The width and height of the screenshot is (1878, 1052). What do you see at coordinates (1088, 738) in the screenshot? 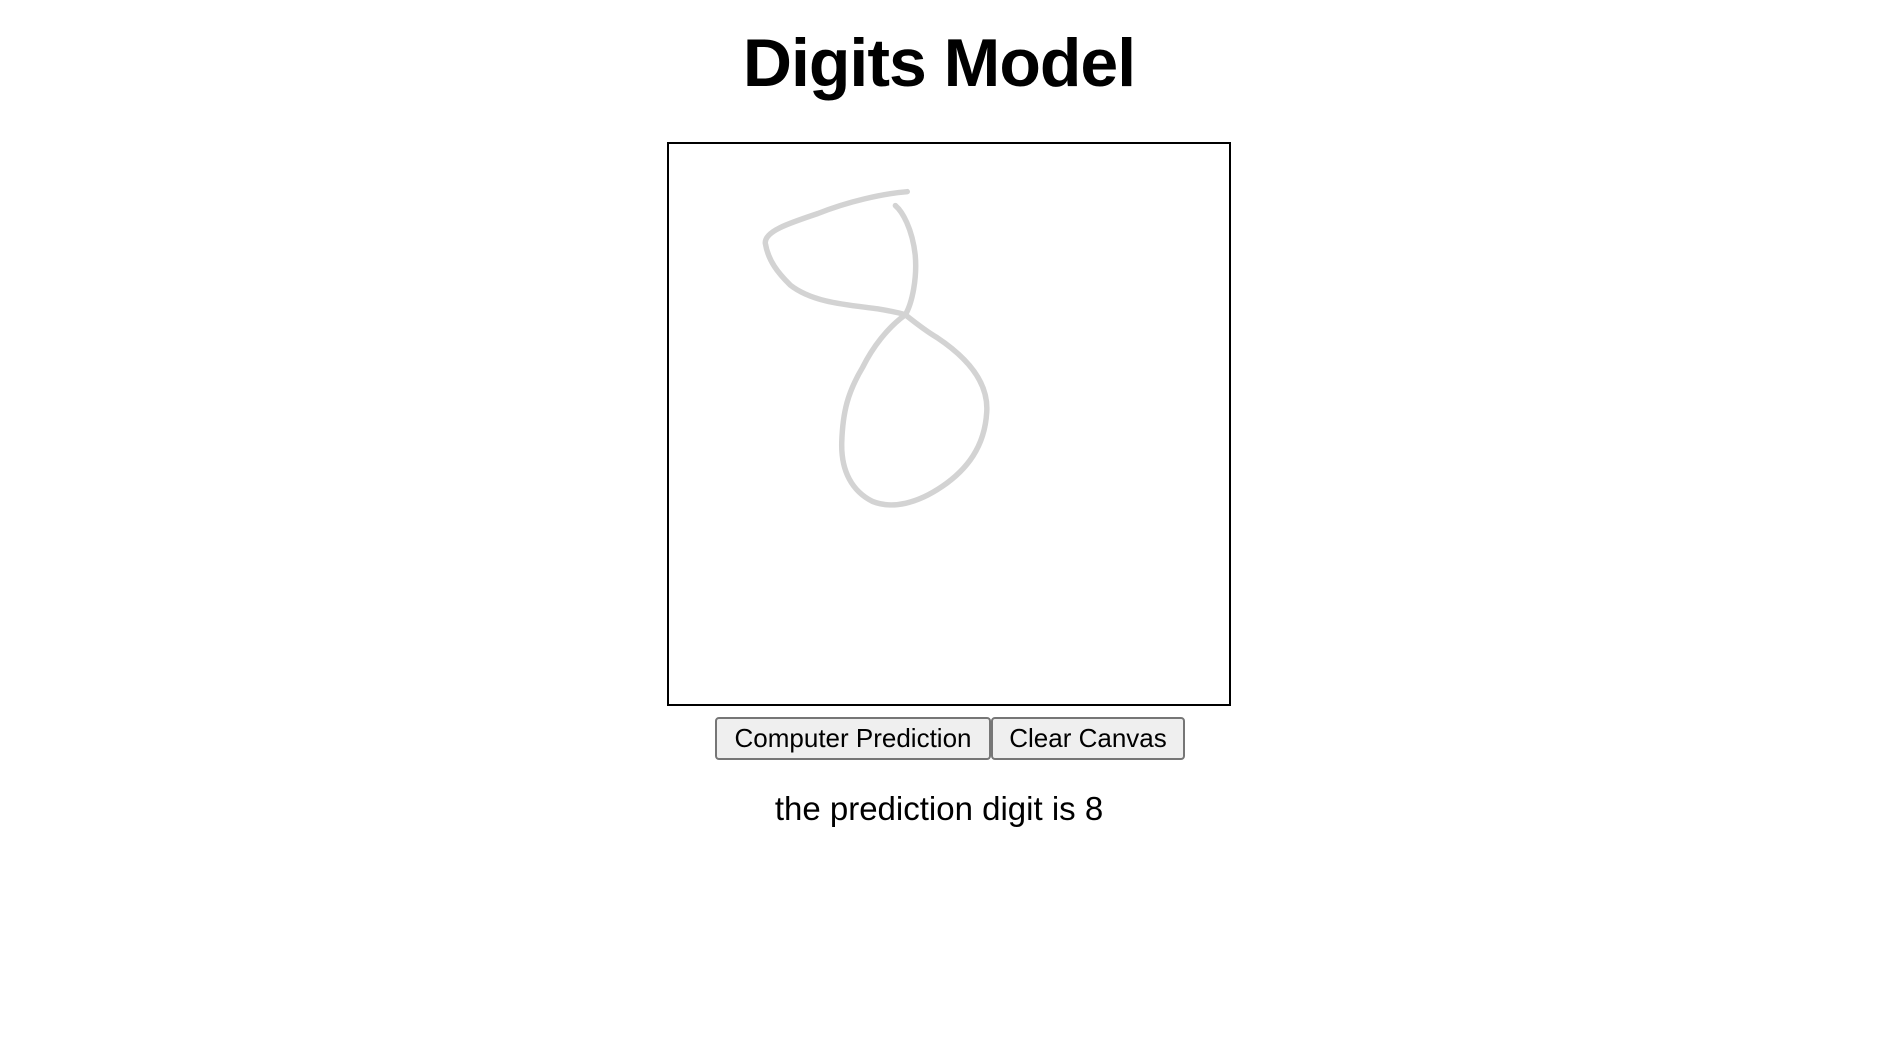
I see `clear-canvas-button: Clear Canvas` at bounding box center [1088, 738].